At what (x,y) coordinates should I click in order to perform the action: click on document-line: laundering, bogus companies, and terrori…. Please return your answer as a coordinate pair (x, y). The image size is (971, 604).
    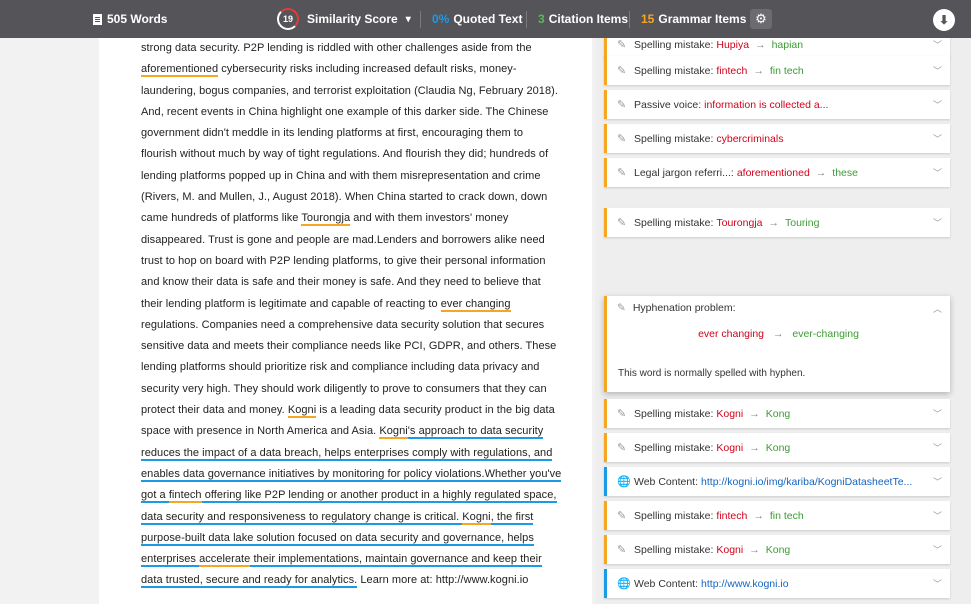
    Looking at the image, I should click on (351, 91).